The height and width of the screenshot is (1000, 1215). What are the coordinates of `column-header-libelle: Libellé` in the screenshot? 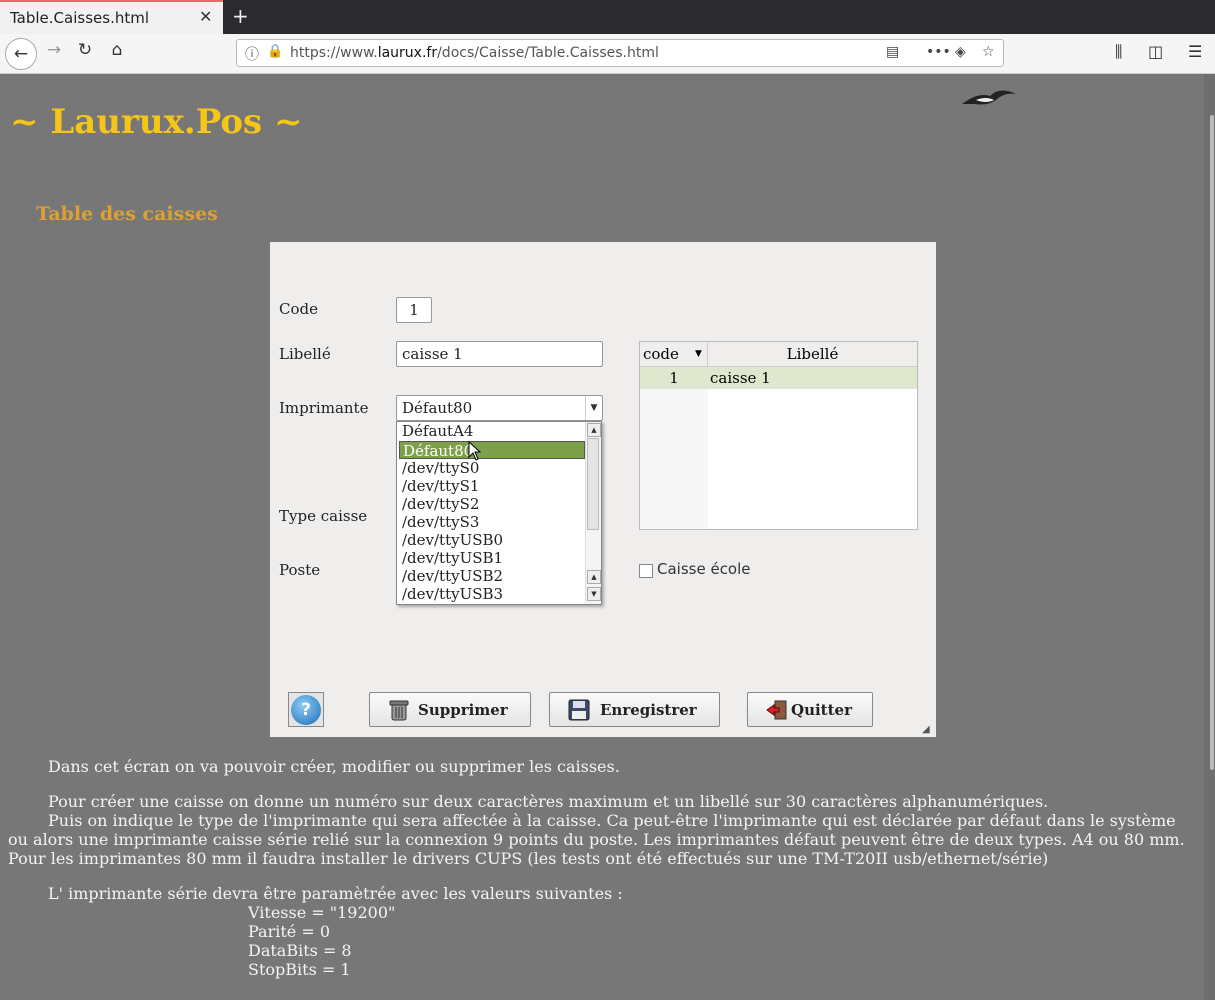 It's located at (812, 354).